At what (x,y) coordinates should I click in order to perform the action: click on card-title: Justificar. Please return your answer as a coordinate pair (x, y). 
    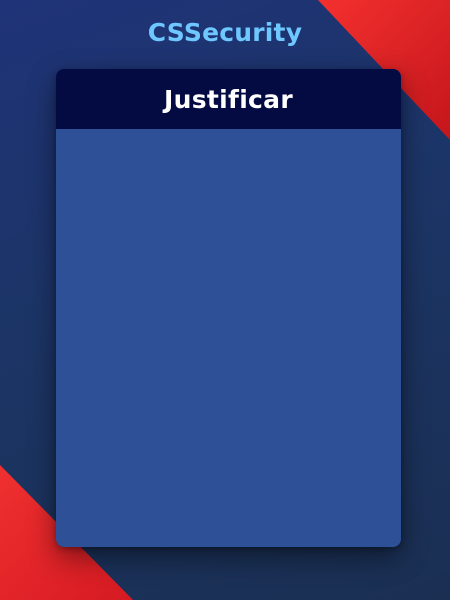
    Looking at the image, I should click on (228, 99).